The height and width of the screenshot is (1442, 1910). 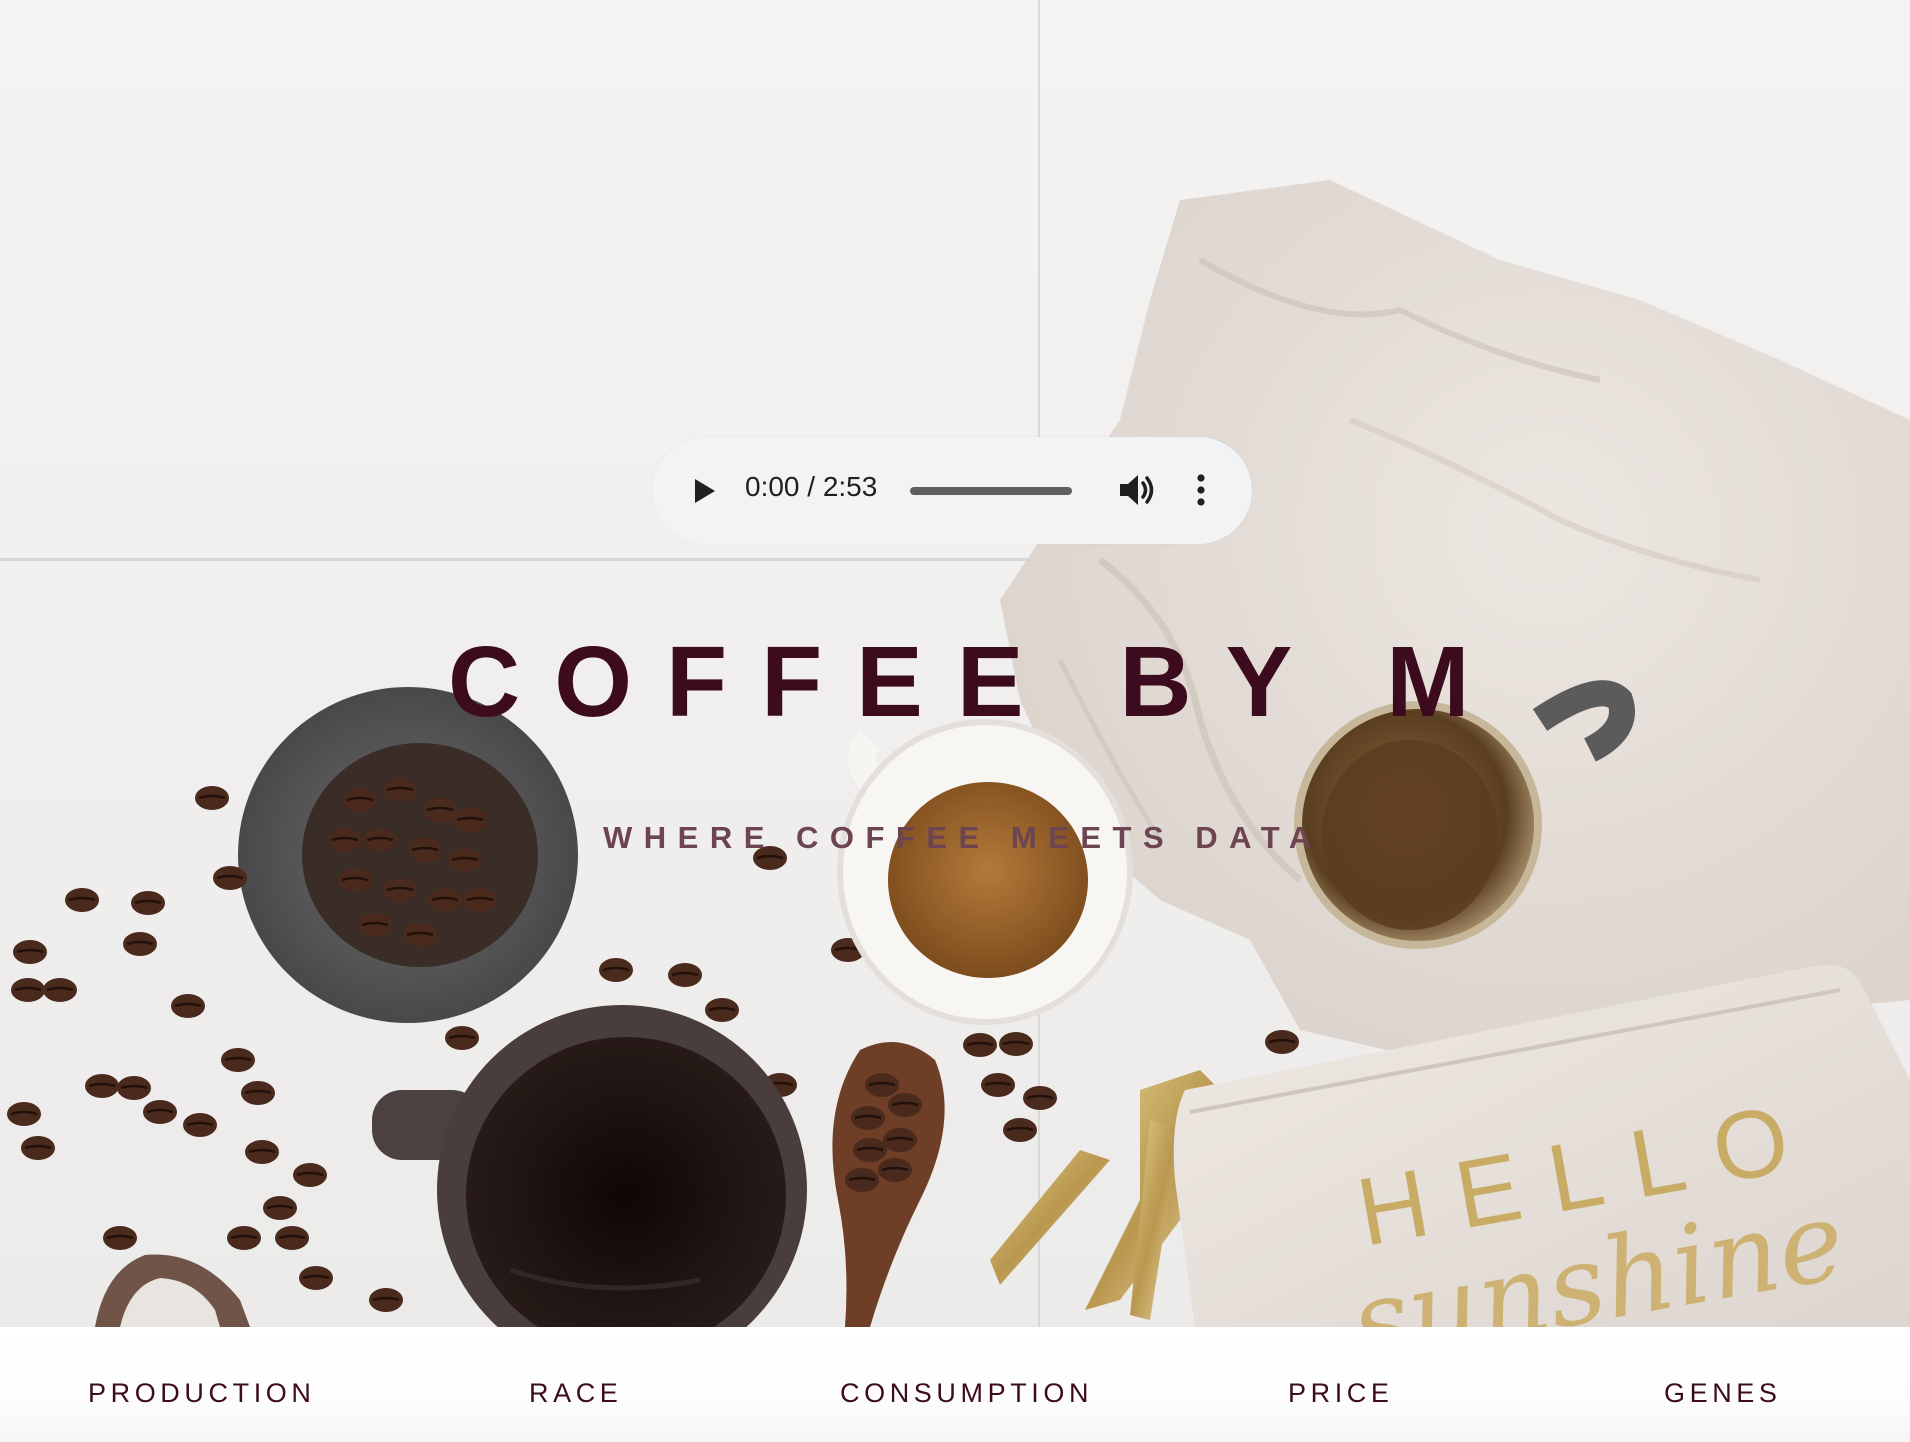 What do you see at coordinates (963, 837) in the screenshot?
I see `site-tagline: WHERE COFFEE MEETS DATA` at bounding box center [963, 837].